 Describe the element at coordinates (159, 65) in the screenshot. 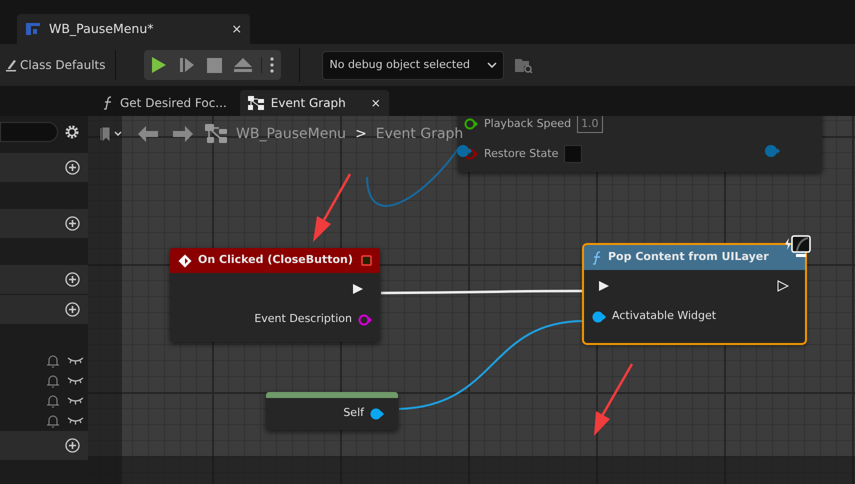

I see `play-icon` at that location.